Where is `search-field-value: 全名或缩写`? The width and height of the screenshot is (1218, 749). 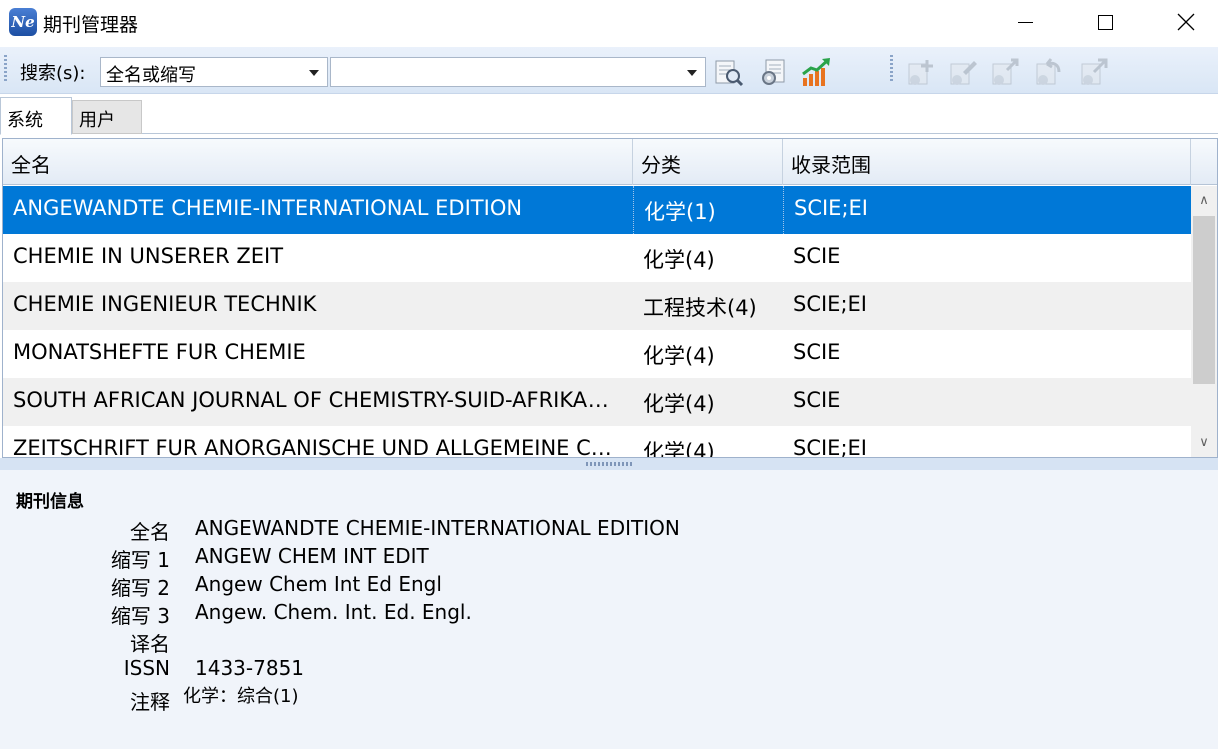 search-field-value: 全名或缩写 is located at coordinates (151, 75).